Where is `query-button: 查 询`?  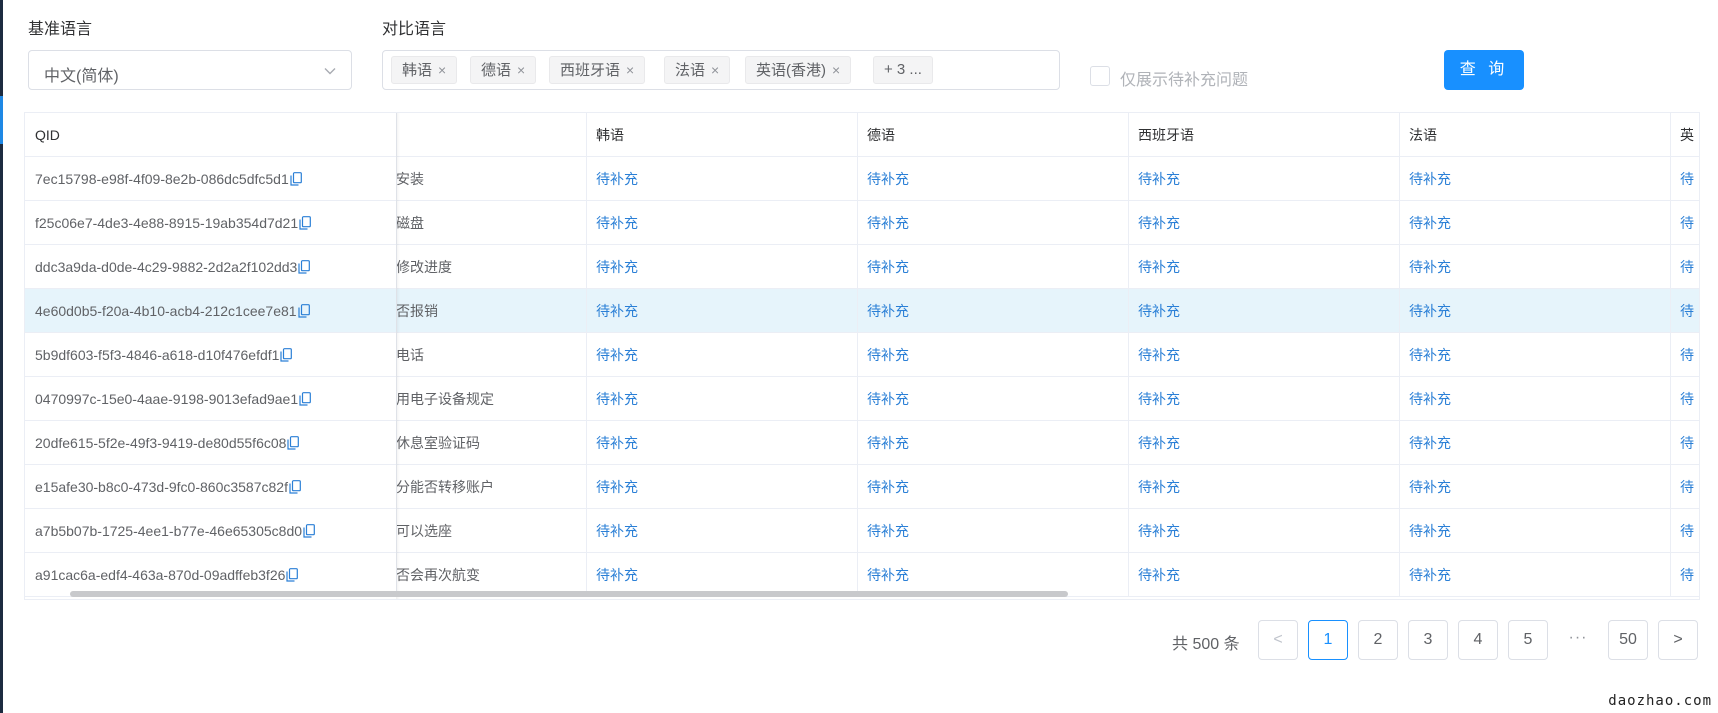
query-button: 查 询 is located at coordinates (1484, 70).